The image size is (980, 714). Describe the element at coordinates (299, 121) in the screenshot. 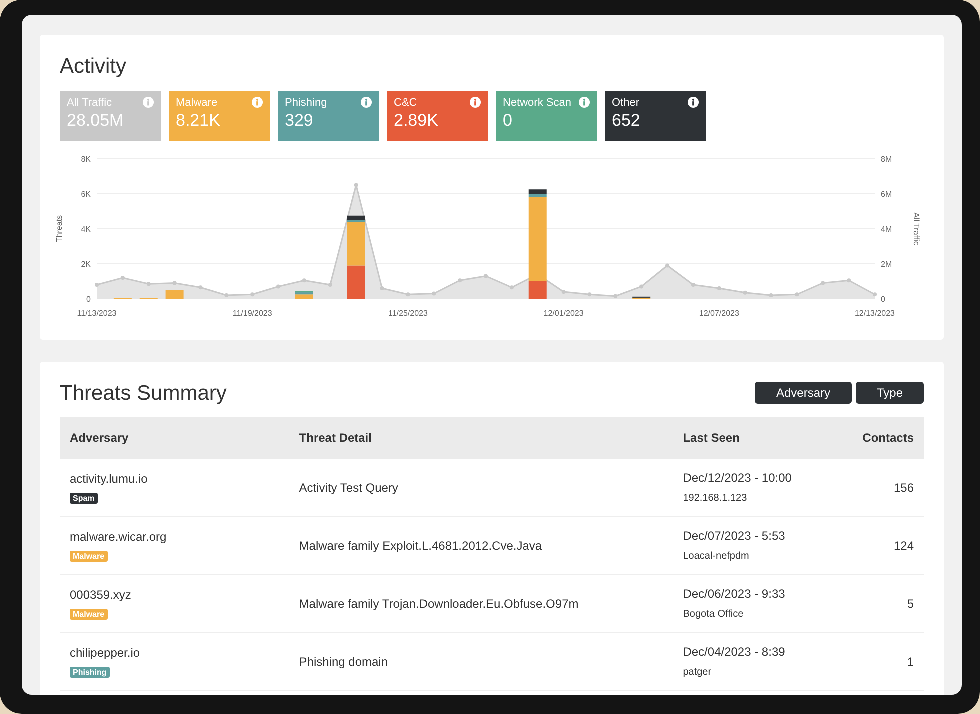

I see `stat-value: 329` at that location.